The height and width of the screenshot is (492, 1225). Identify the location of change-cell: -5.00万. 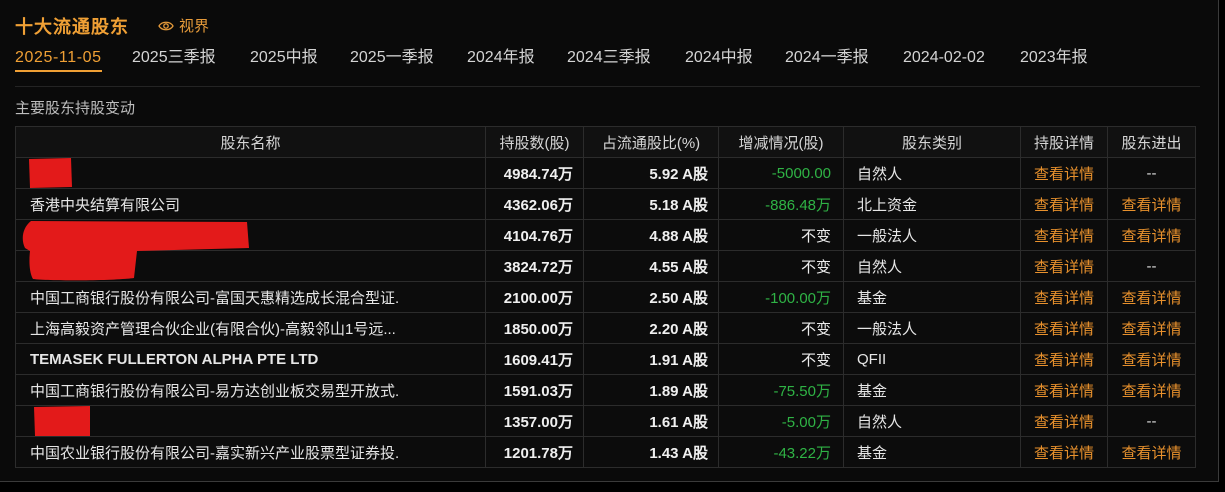
(781, 421).